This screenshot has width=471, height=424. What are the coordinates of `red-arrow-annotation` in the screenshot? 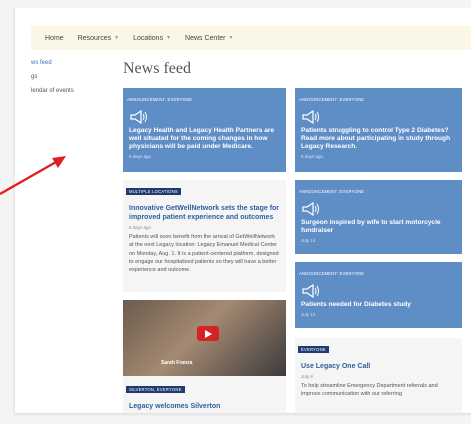 It's located at (33, 176).